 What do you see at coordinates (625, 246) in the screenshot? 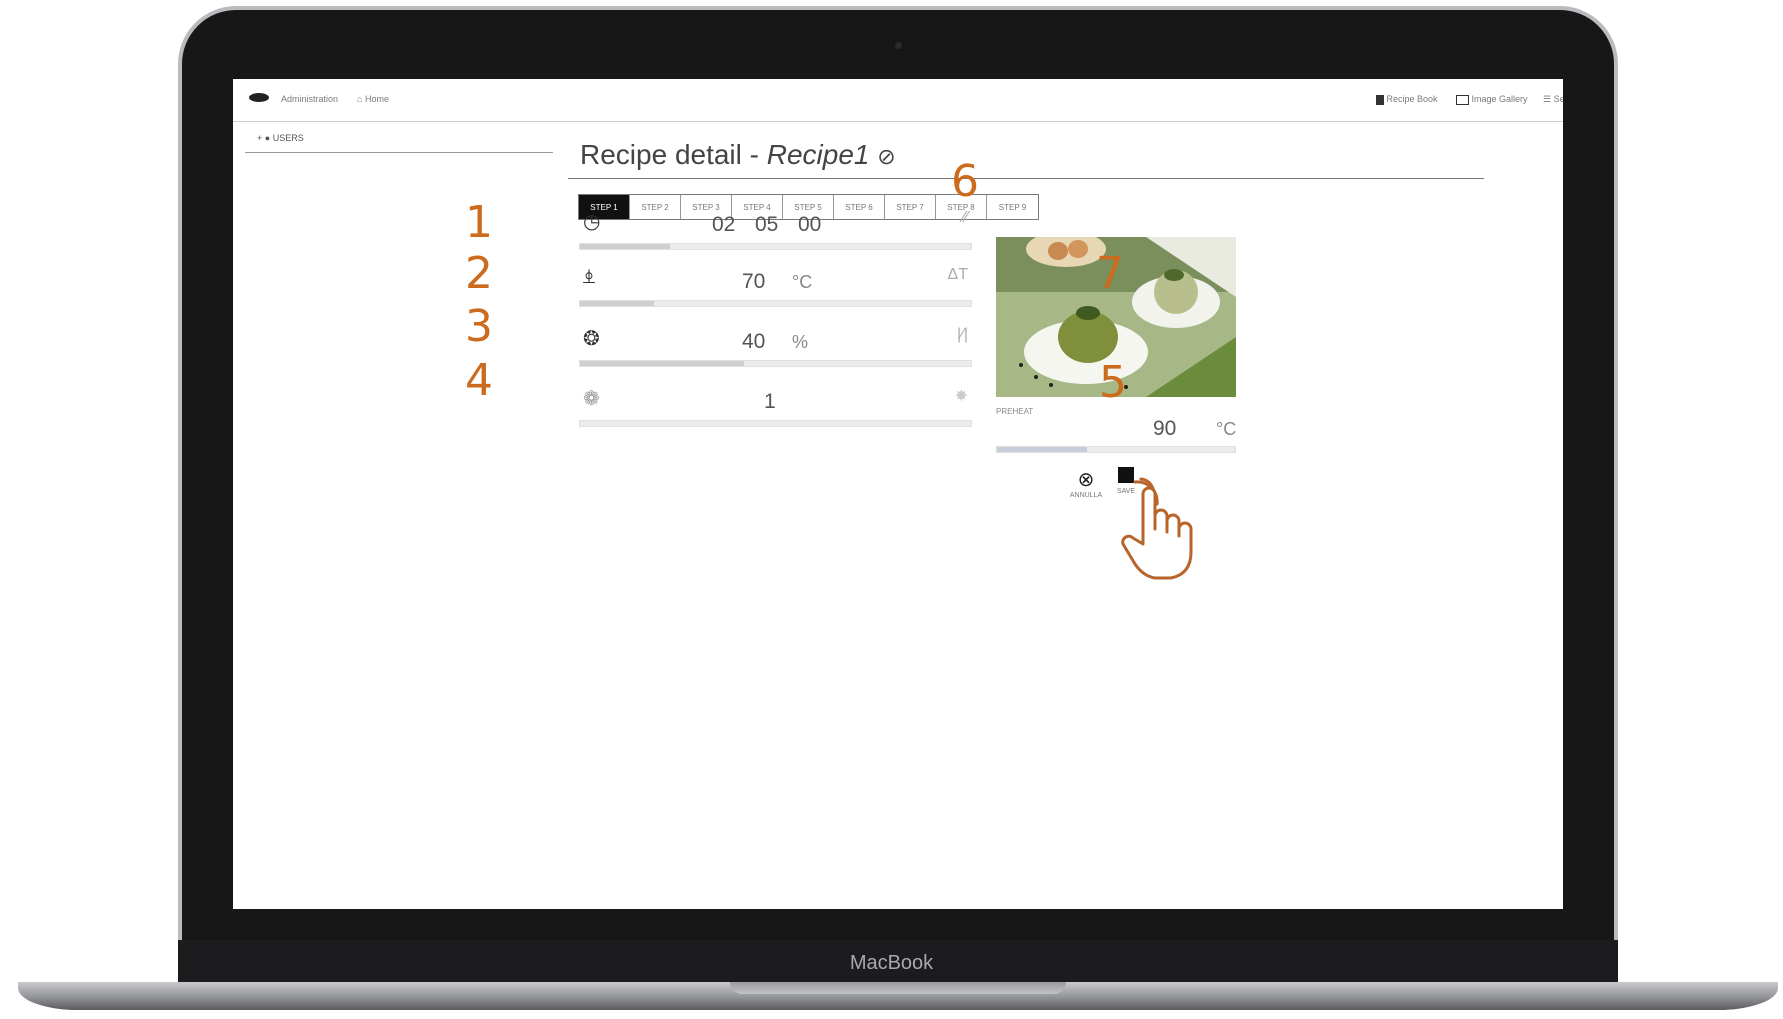
I see `time-slider-fill` at bounding box center [625, 246].